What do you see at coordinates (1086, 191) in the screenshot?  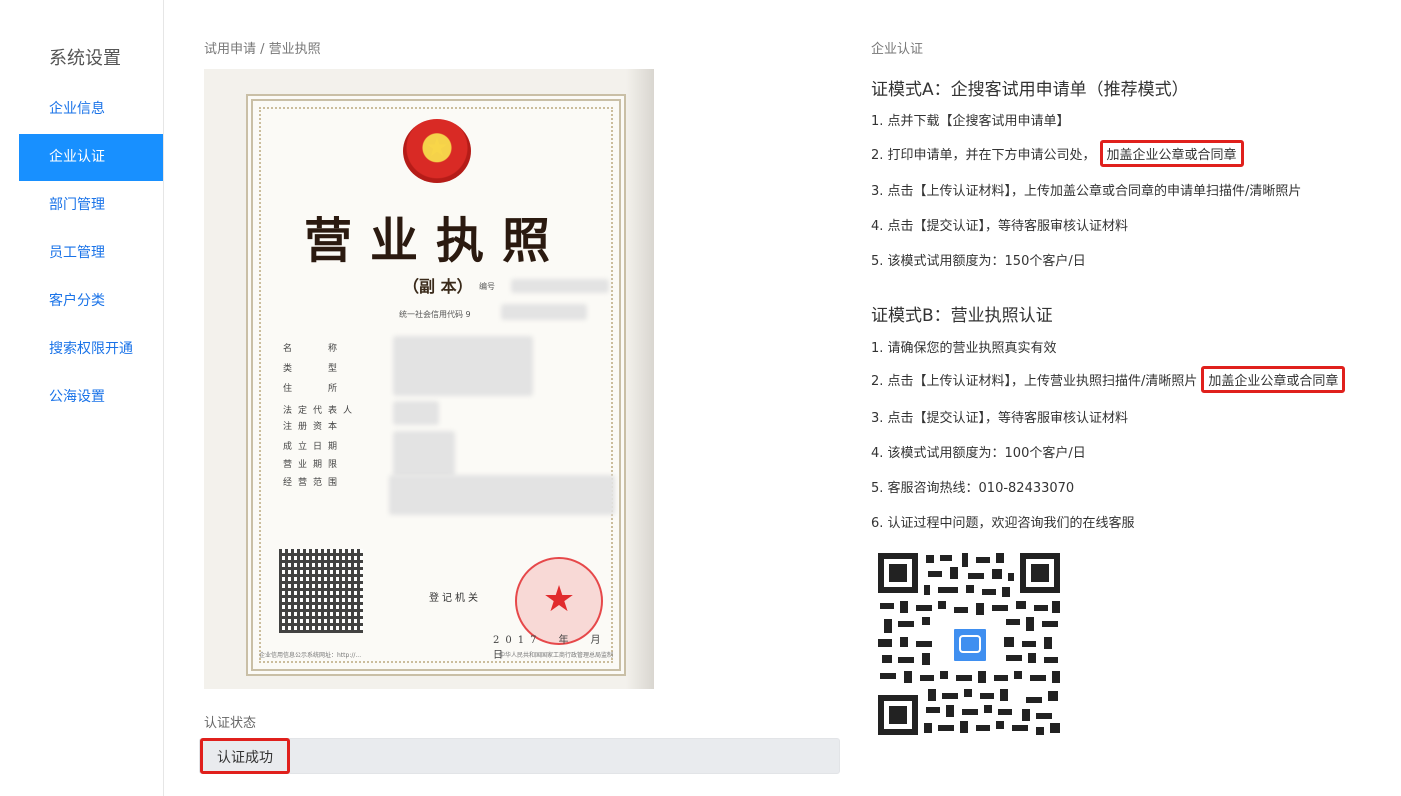 I see `mode-a-step-3: 3. 点击【上传认证材料】，上传加盖公章或合同章的申请单扫描件/清晰照片` at bounding box center [1086, 191].